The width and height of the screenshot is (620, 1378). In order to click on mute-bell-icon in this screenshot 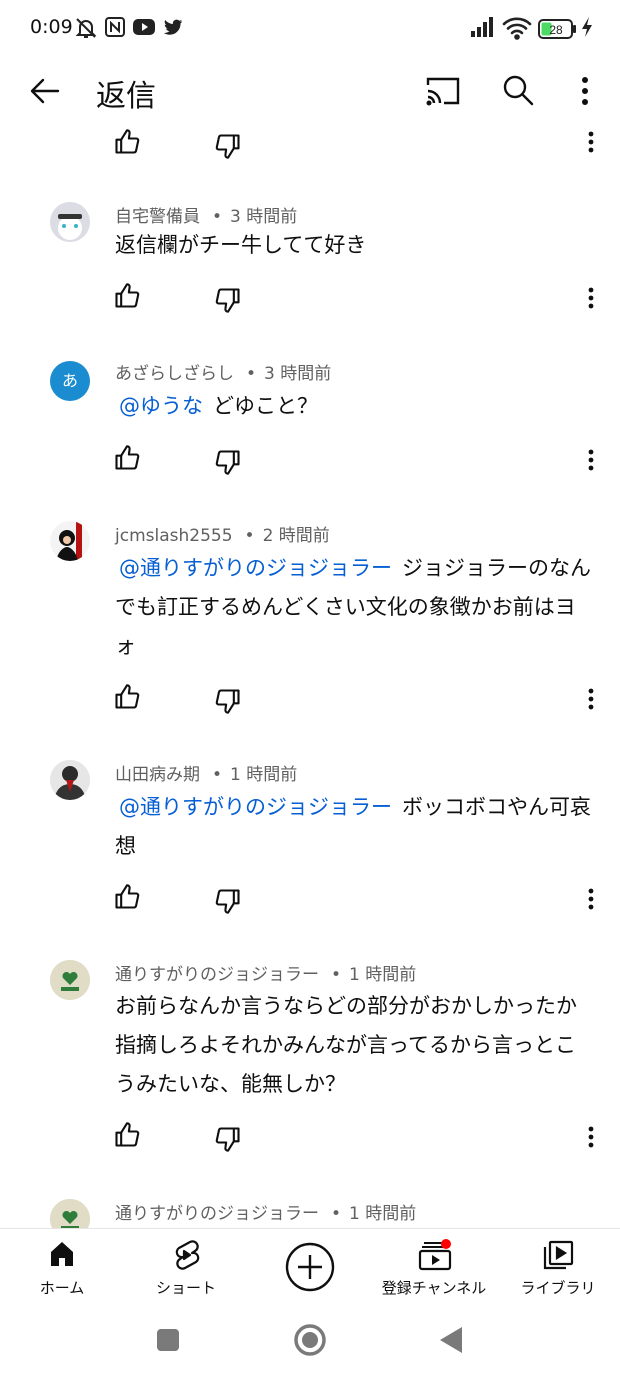, I will do `click(86, 30)`.